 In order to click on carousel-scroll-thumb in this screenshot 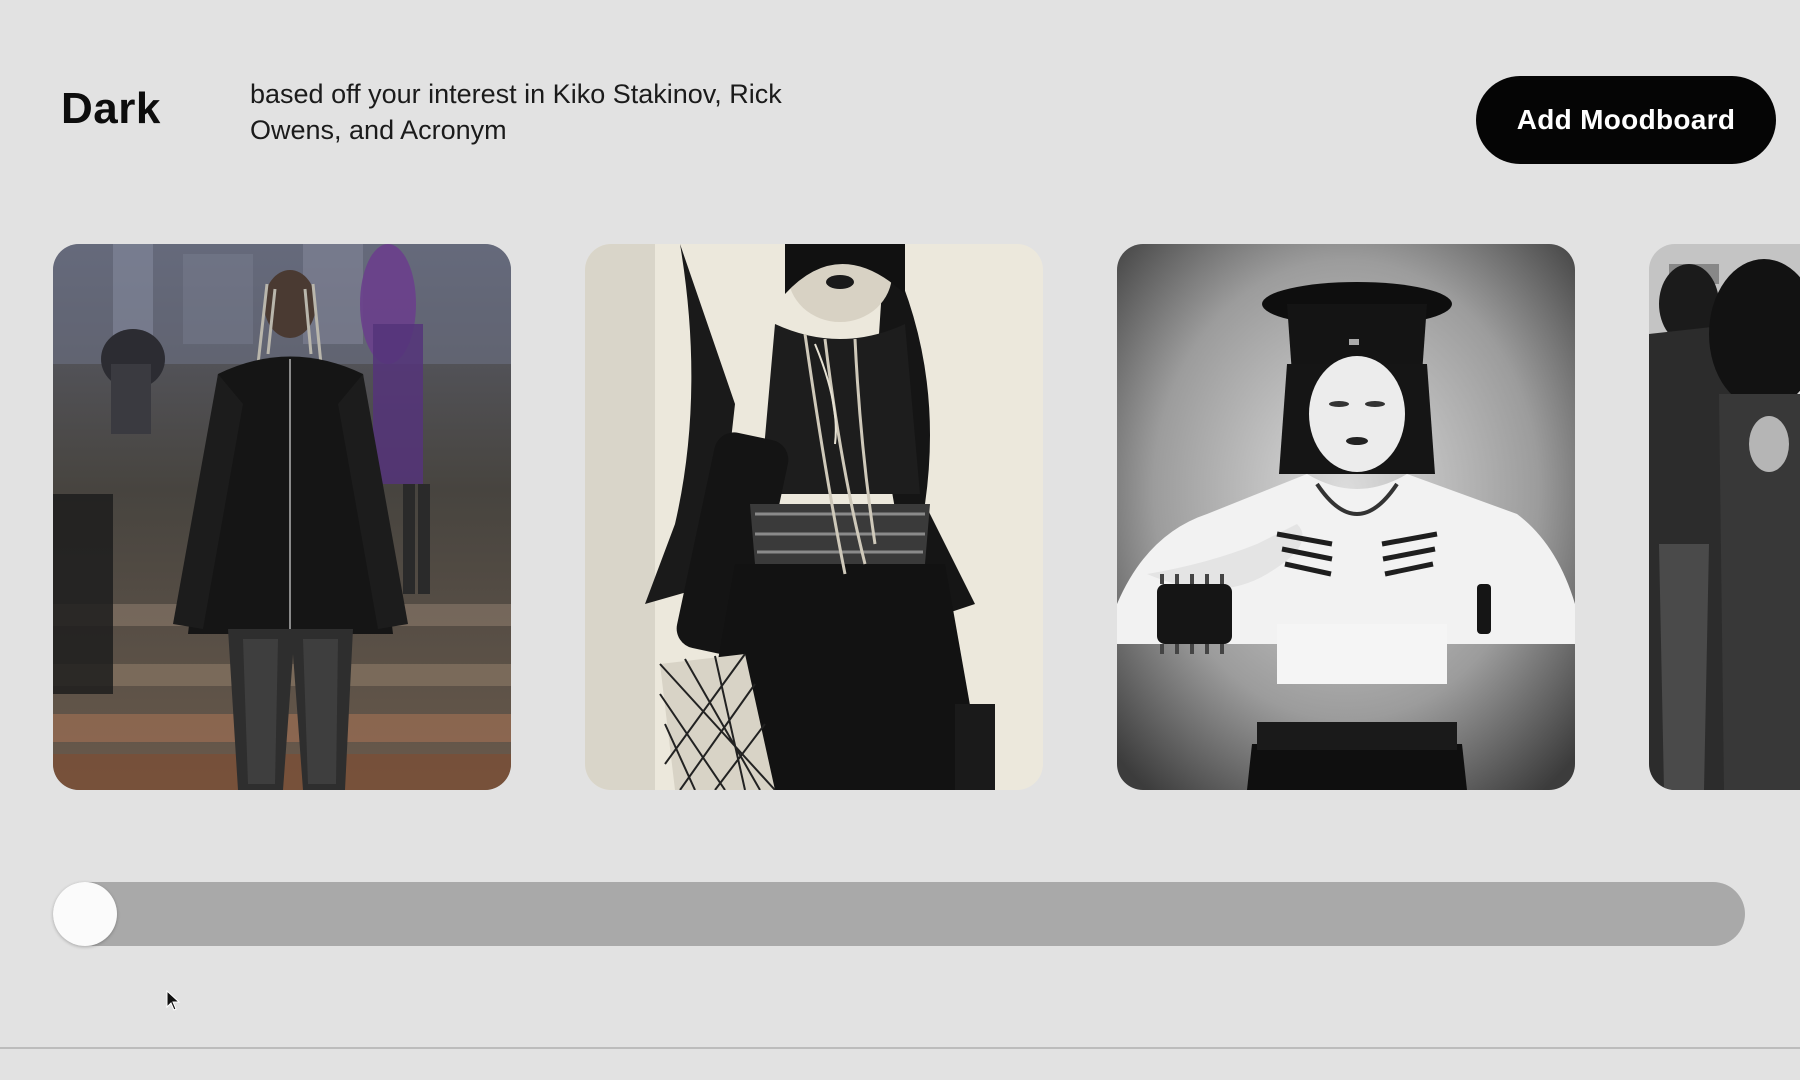, I will do `click(85, 914)`.